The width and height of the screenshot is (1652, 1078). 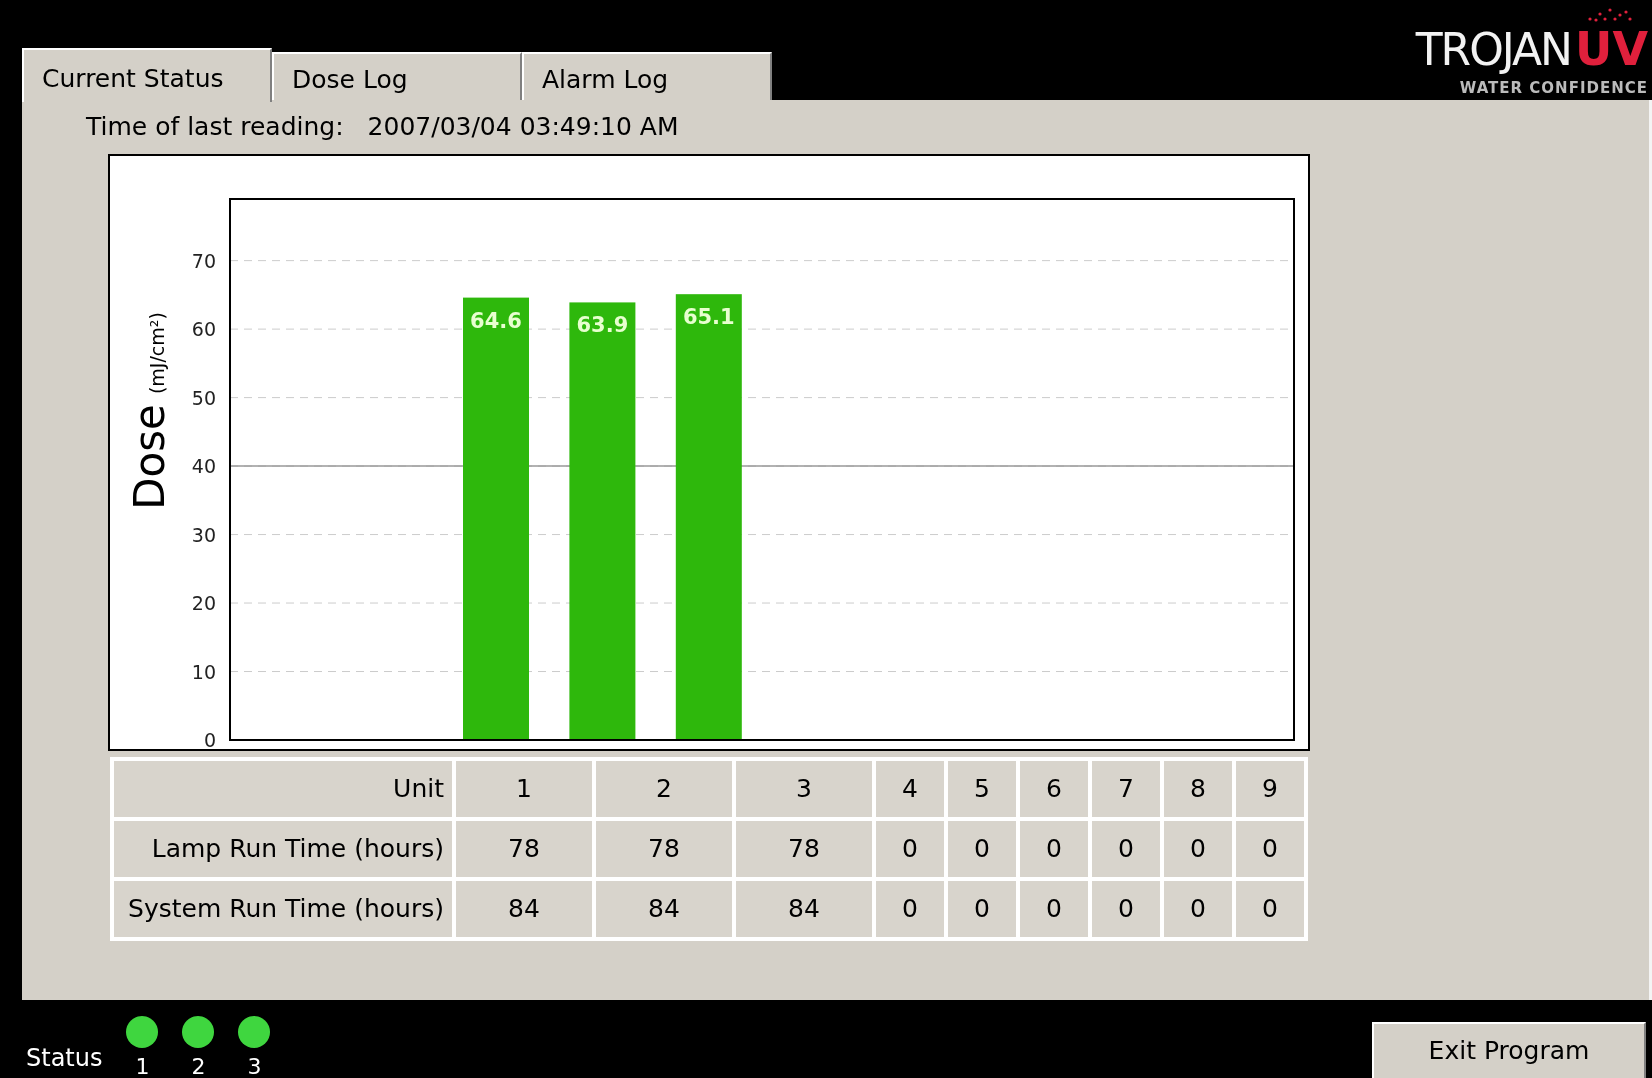 I want to click on column-header: 5, so click(x=982, y=788).